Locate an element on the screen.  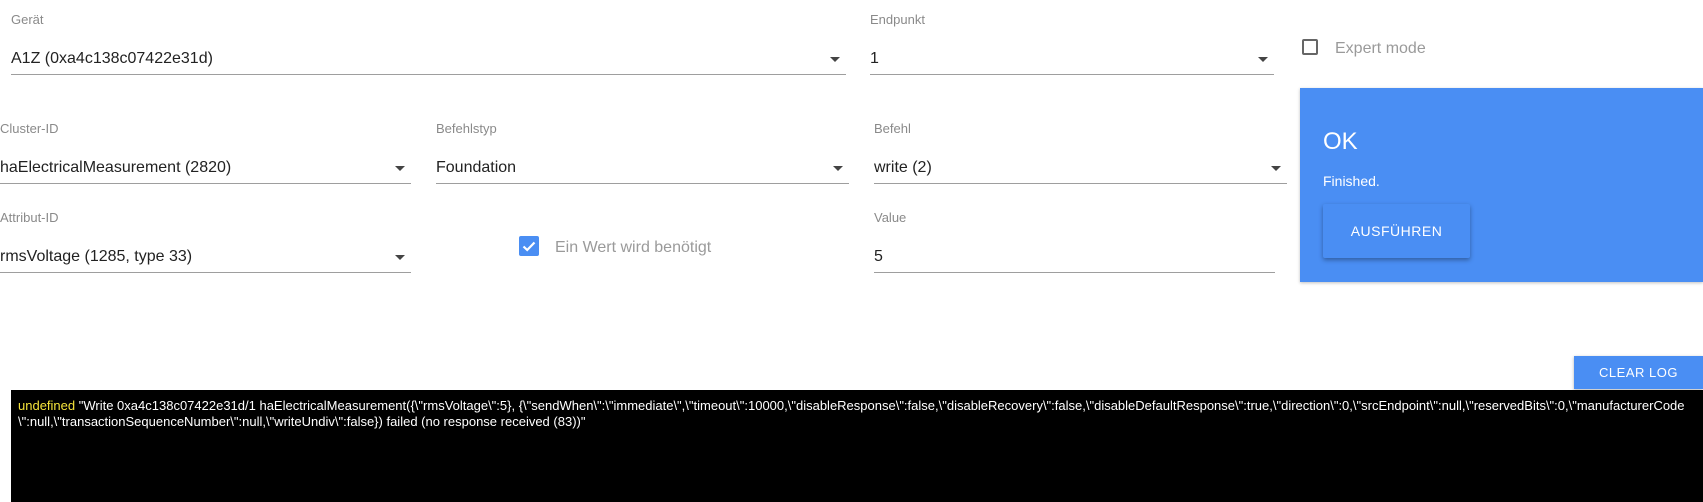
checkmark-icon is located at coordinates (529, 246).